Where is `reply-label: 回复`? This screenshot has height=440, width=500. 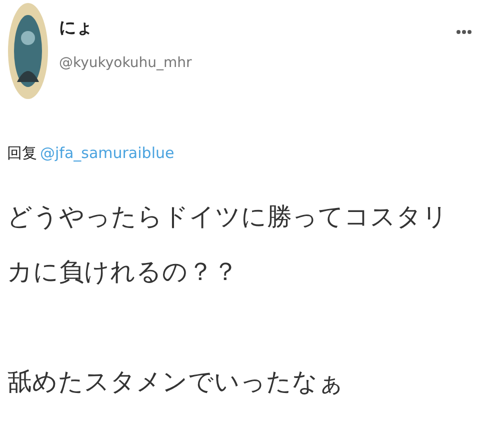 reply-label: 回复 is located at coordinates (22, 153).